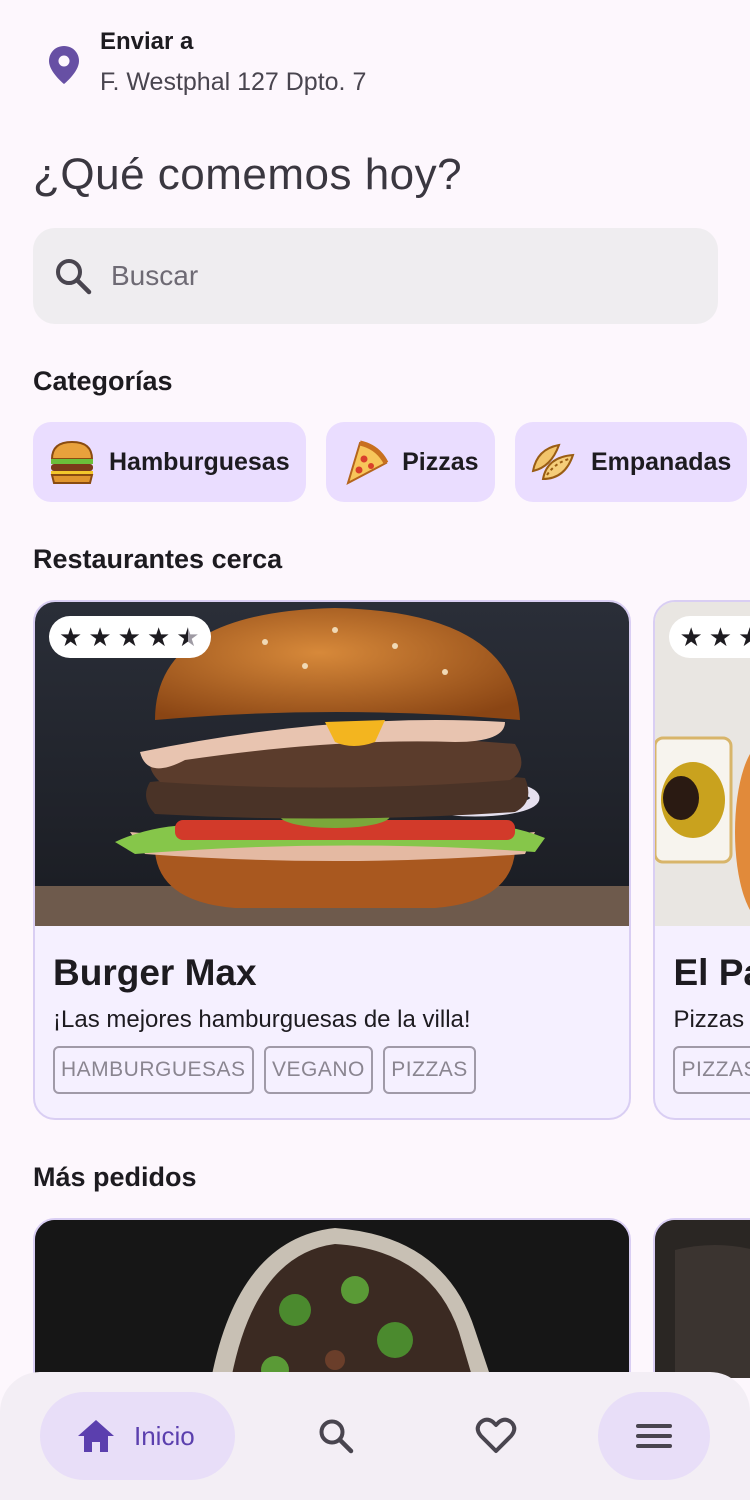  I want to click on heart-icon, so click(496, 1435).